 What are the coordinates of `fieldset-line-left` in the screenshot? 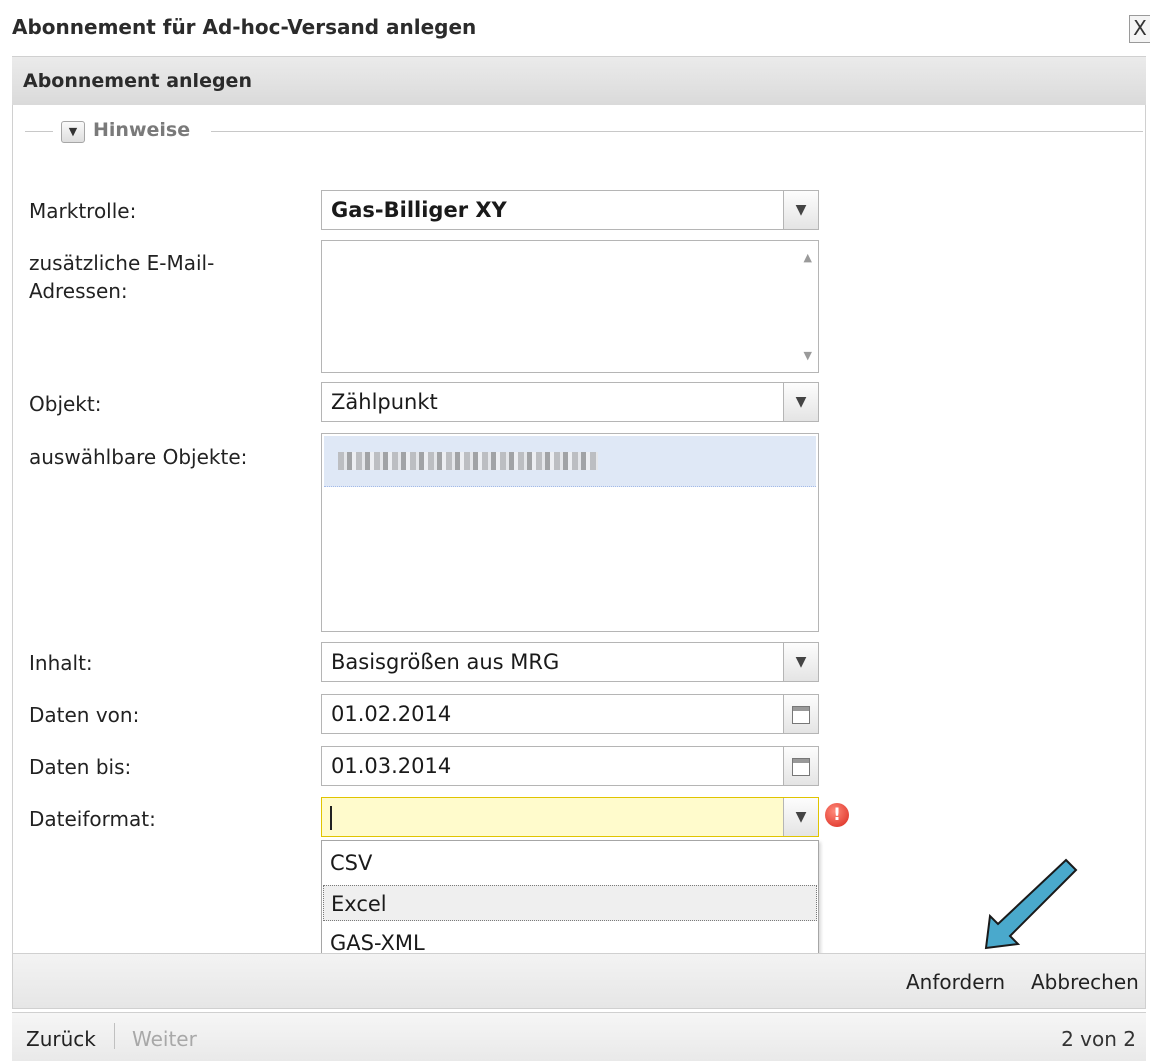 It's located at (39, 131).